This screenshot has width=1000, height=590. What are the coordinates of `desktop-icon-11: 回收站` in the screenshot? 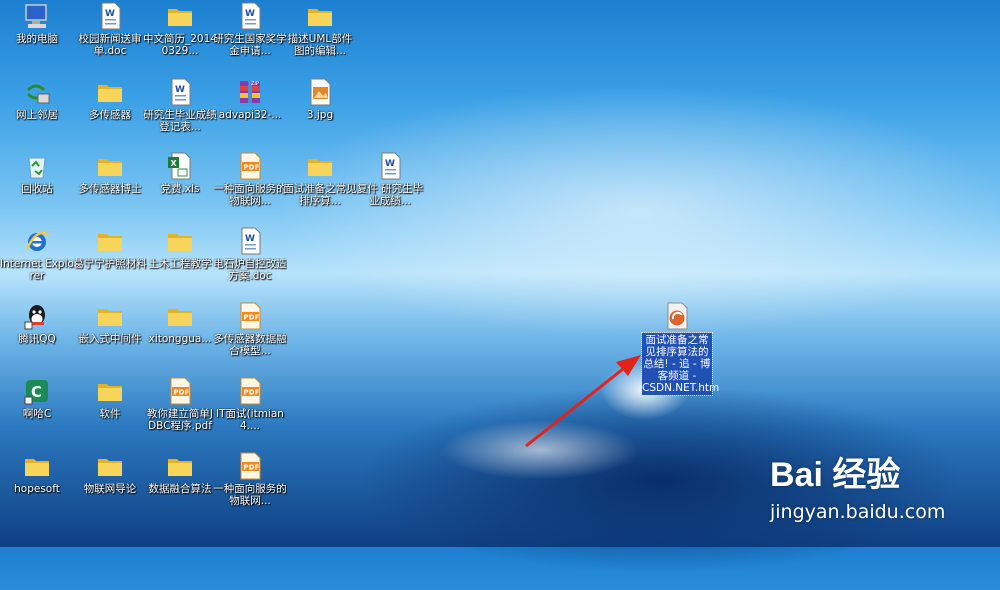 It's located at (37, 186).